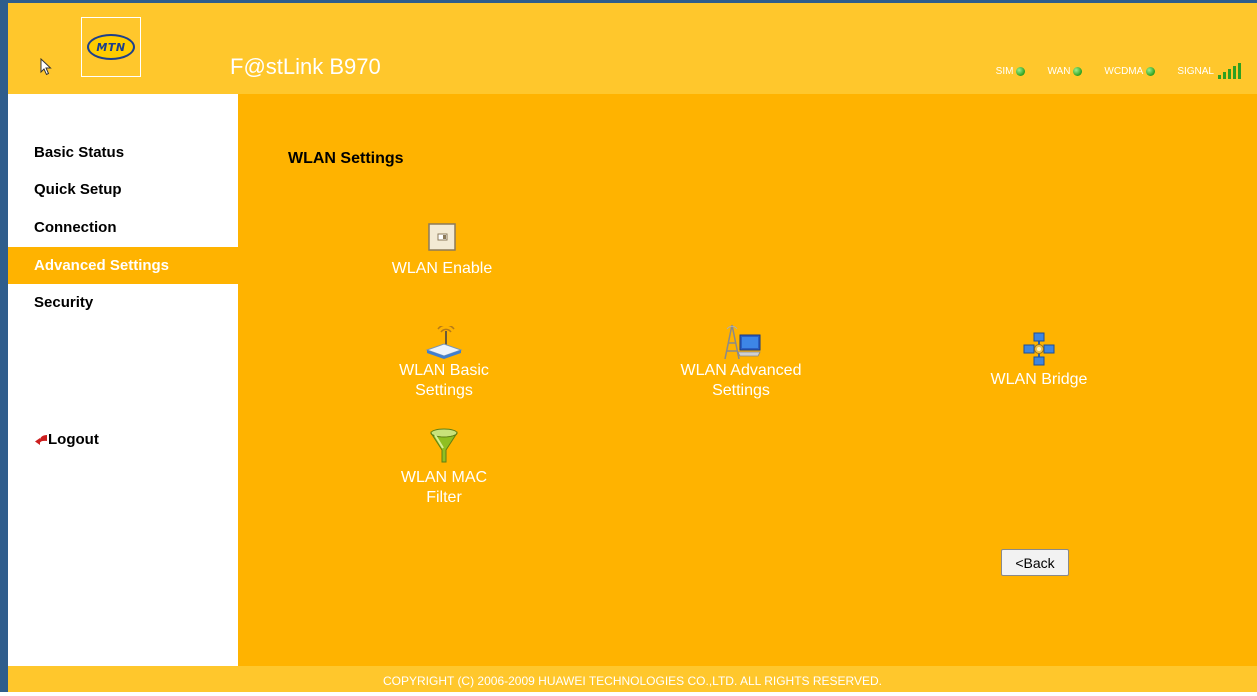 Image resolution: width=1257 pixels, height=696 pixels. I want to click on logout-link: Logout, so click(66, 439).